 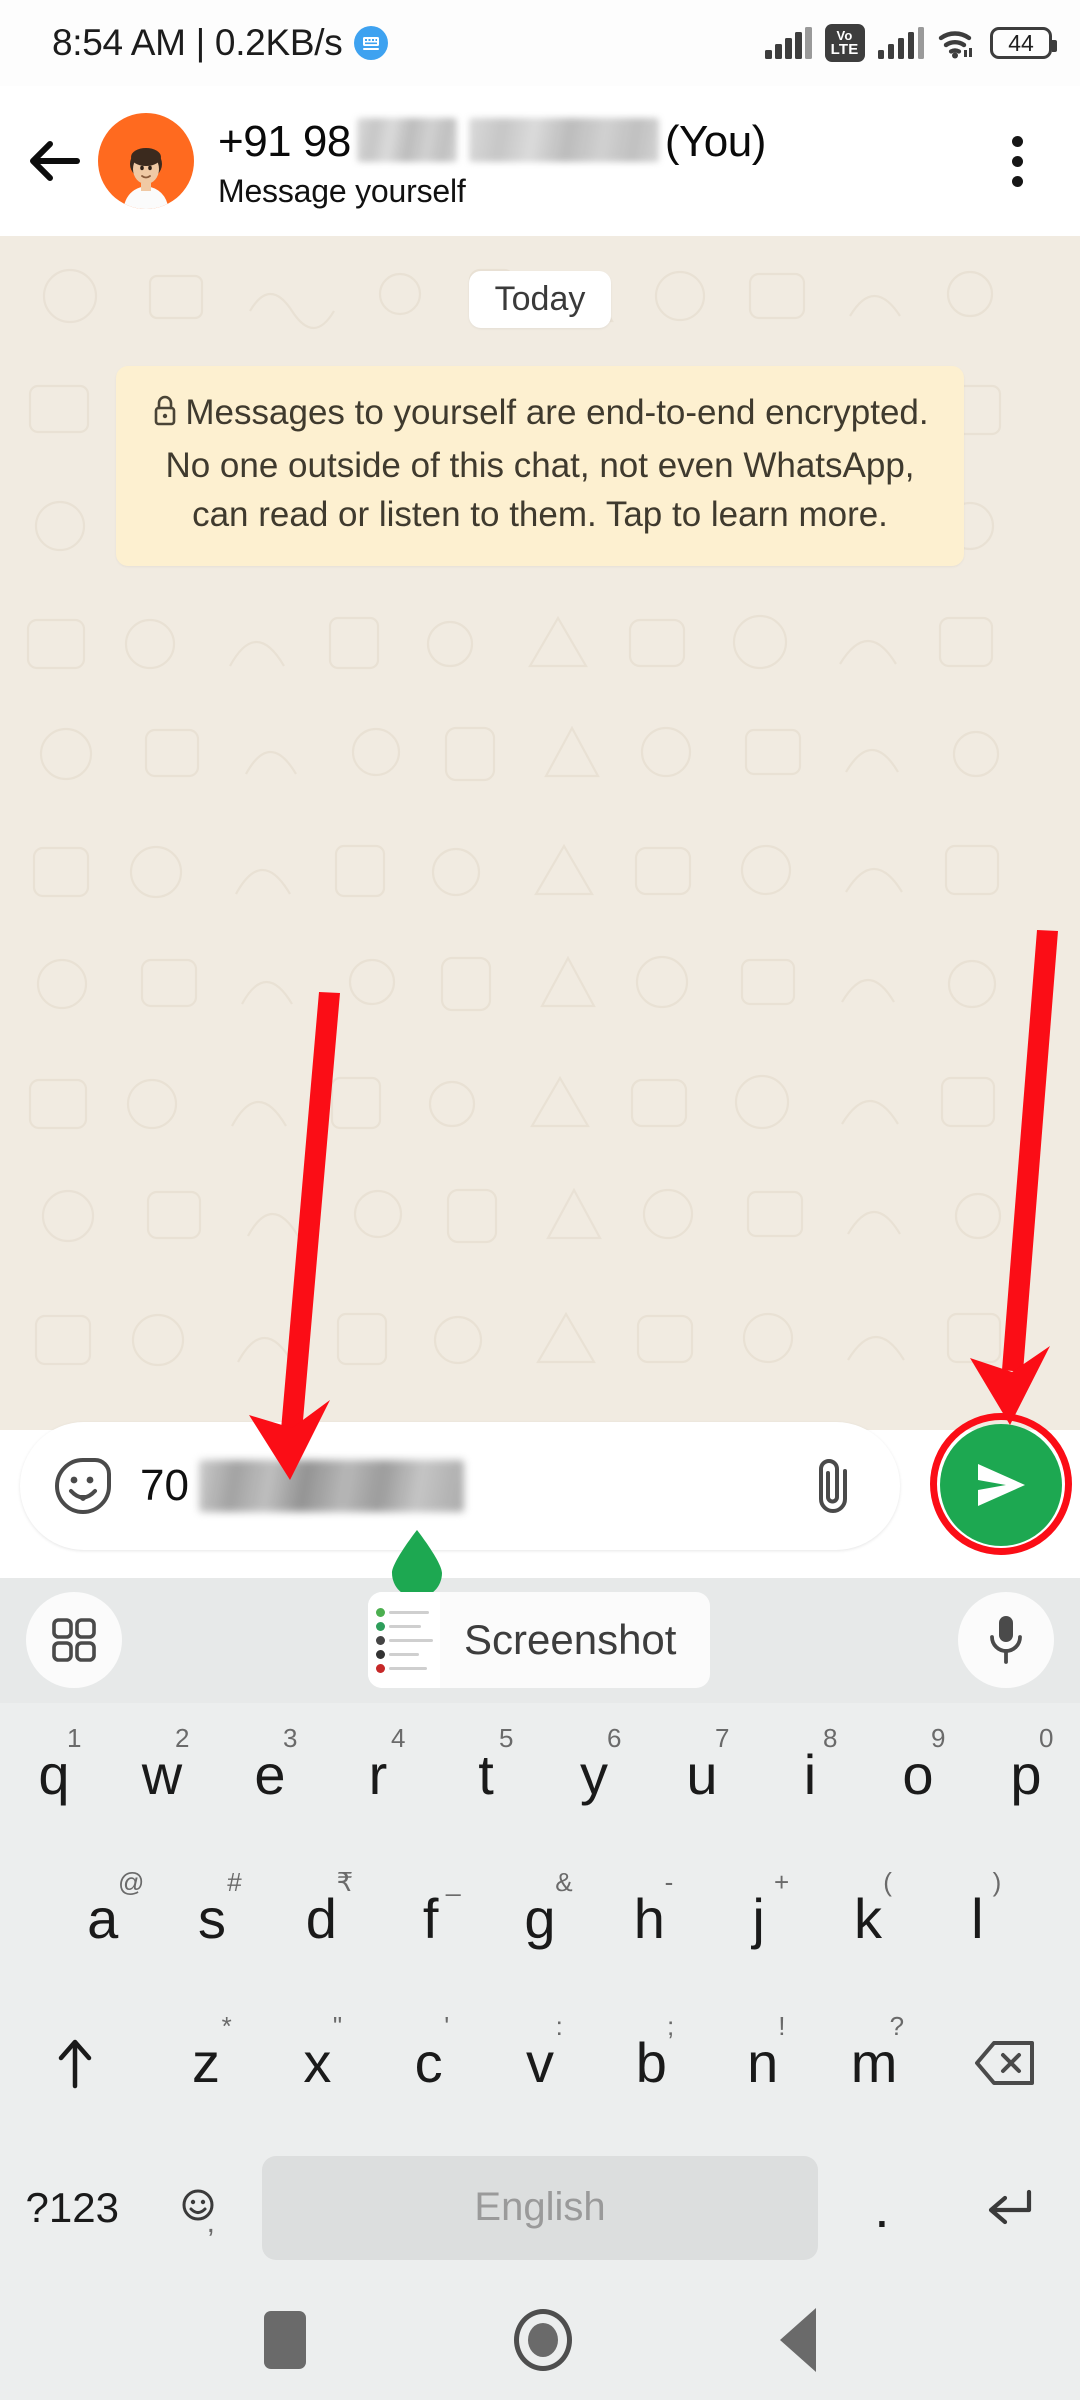 I want to click on key-main-label: t, so click(x=486, y=1774).